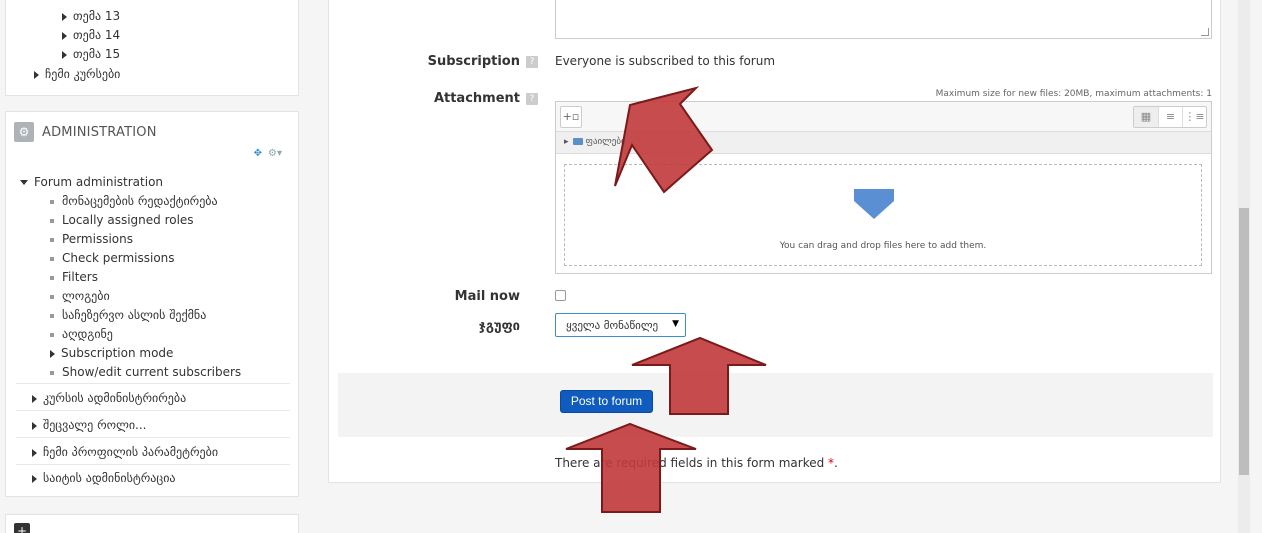 Image resolution: width=1262 pixels, height=533 pixels. I want to click on admin-item-subscription-mode: Subscription mode, so click(111, 353).